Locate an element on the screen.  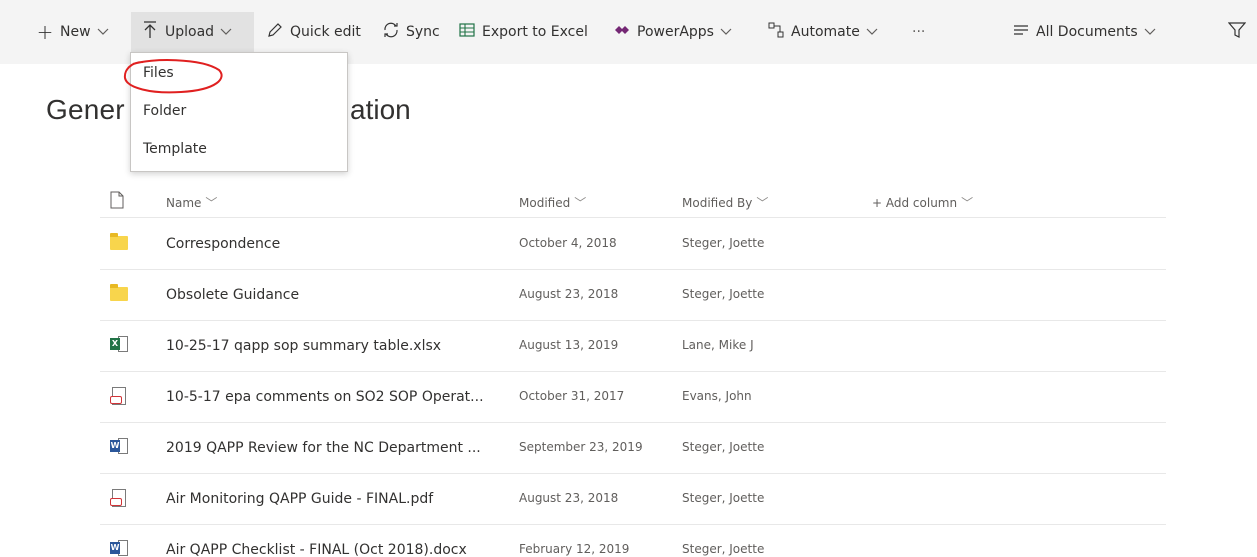
export-to-excel-button: Export to Excel is located at coordinates (523, 32).